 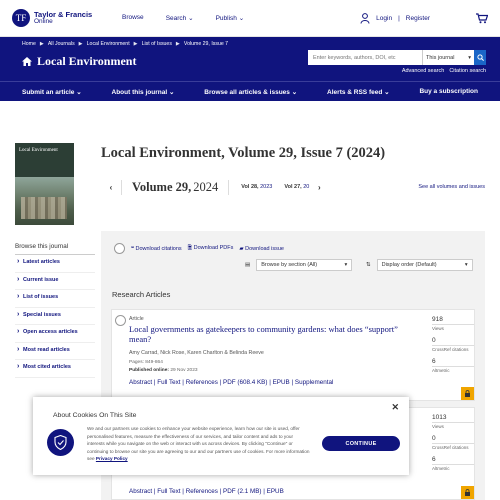 What do you see at coordinates (143, 92) in the screenshot?
I see `nav-about: About this journal ⌄` at bounding box center [143, 92].